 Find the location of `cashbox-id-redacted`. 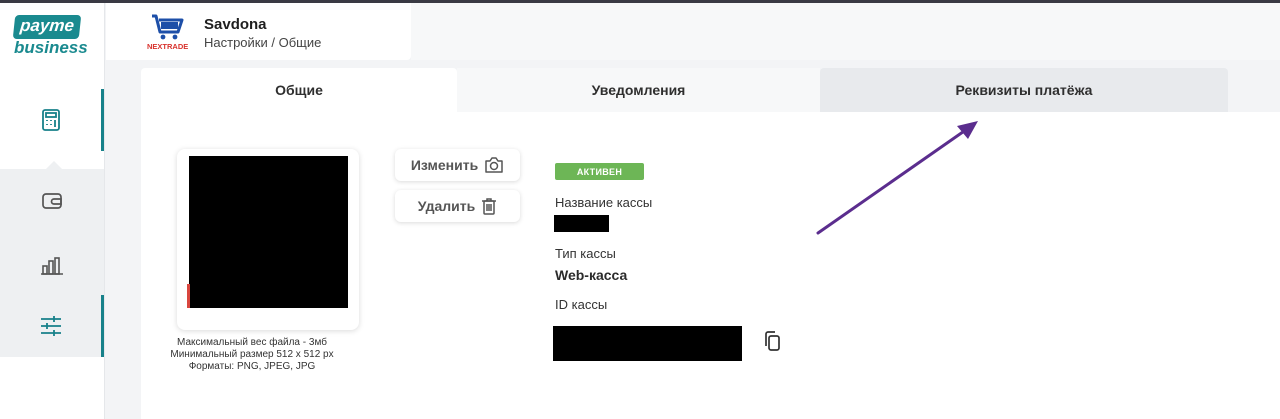

cashbox-id-redacted is located at coordinates (647, 343).